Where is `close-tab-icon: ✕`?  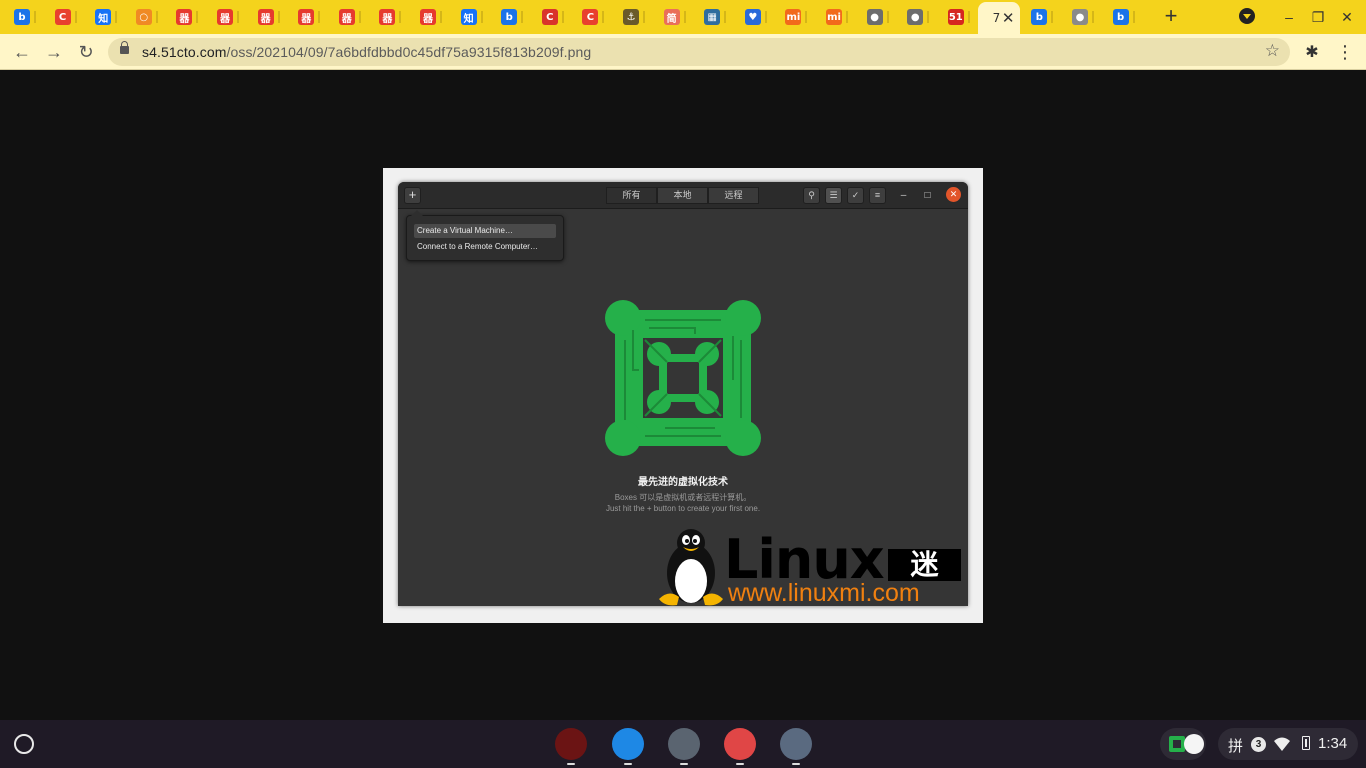
close-tab-icon: ✕ is located at coordinates (1008, 18).